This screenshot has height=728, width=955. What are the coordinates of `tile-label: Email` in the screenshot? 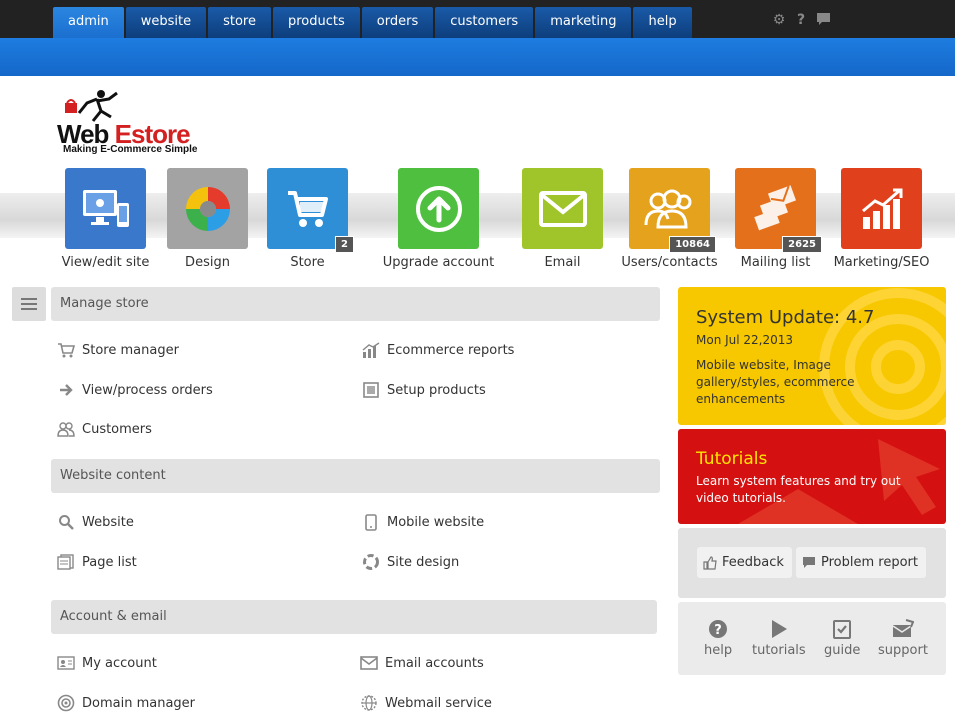 It's located at (562, 262).